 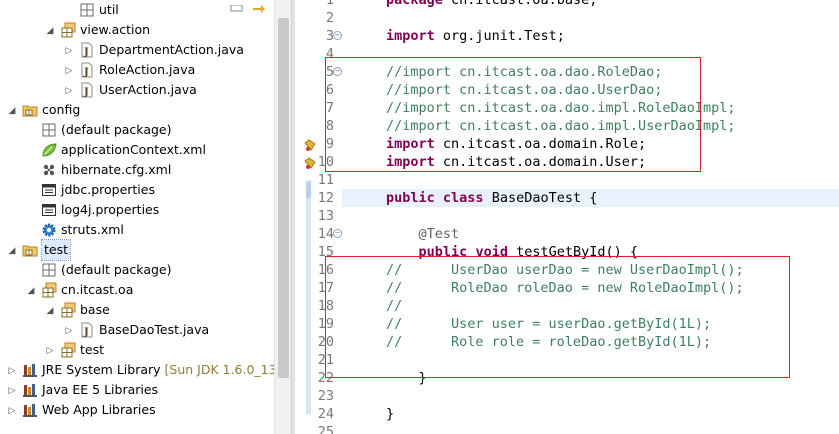 I want to click on tree-item: jdbc.properties, so click(x=145, y=190).